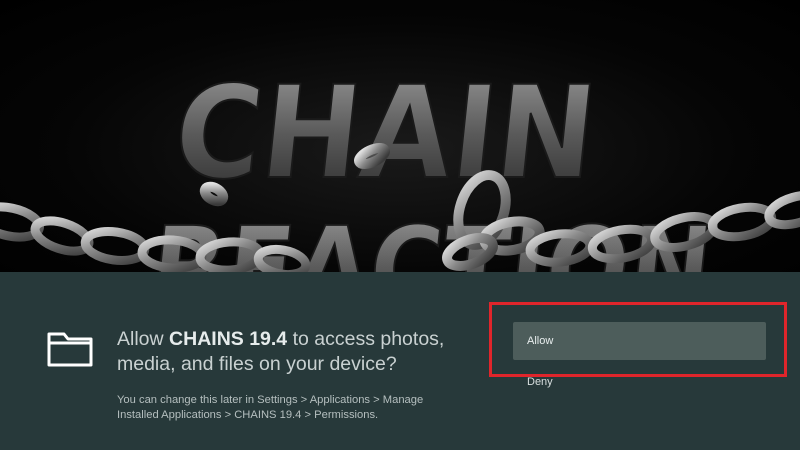 Image resolution: width=800 pixels, height=450 pixels. What do you see at coordinates (228, 339) in the screenshot?
I see `app-name: CHAINS 19.4` at bounding box center [228, 339].